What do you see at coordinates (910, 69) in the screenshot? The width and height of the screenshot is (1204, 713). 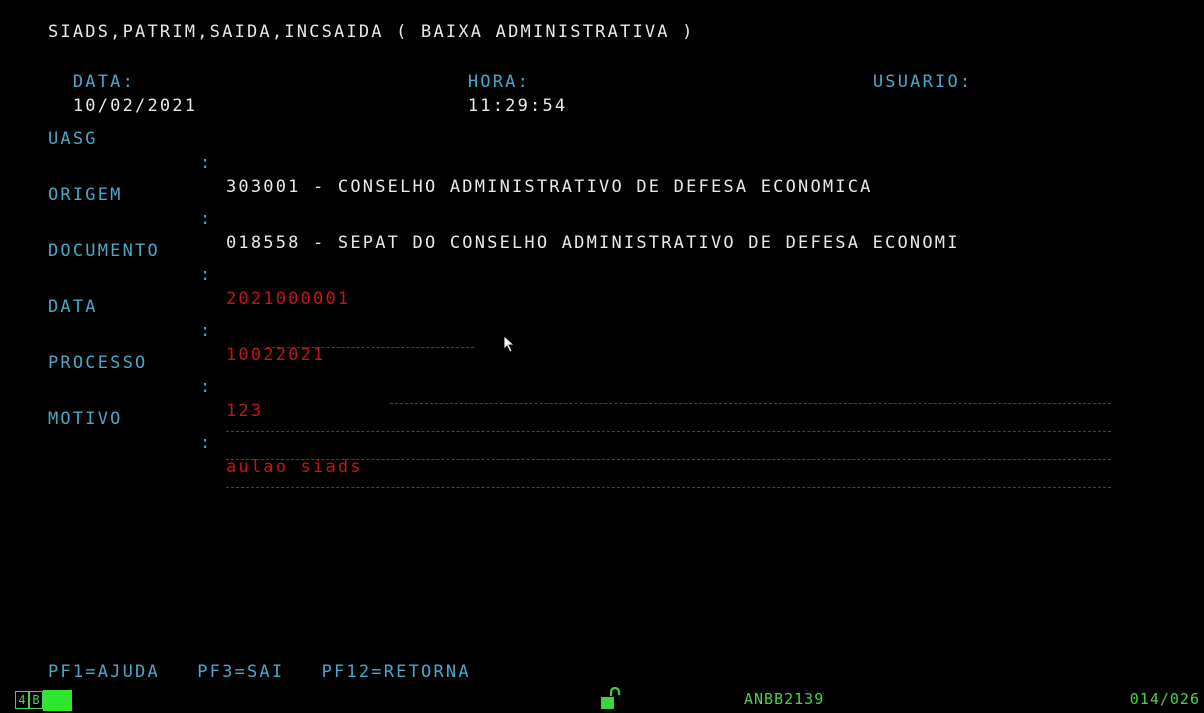 I see `user-group: USUARIO:` at bounding box center [910, 69].